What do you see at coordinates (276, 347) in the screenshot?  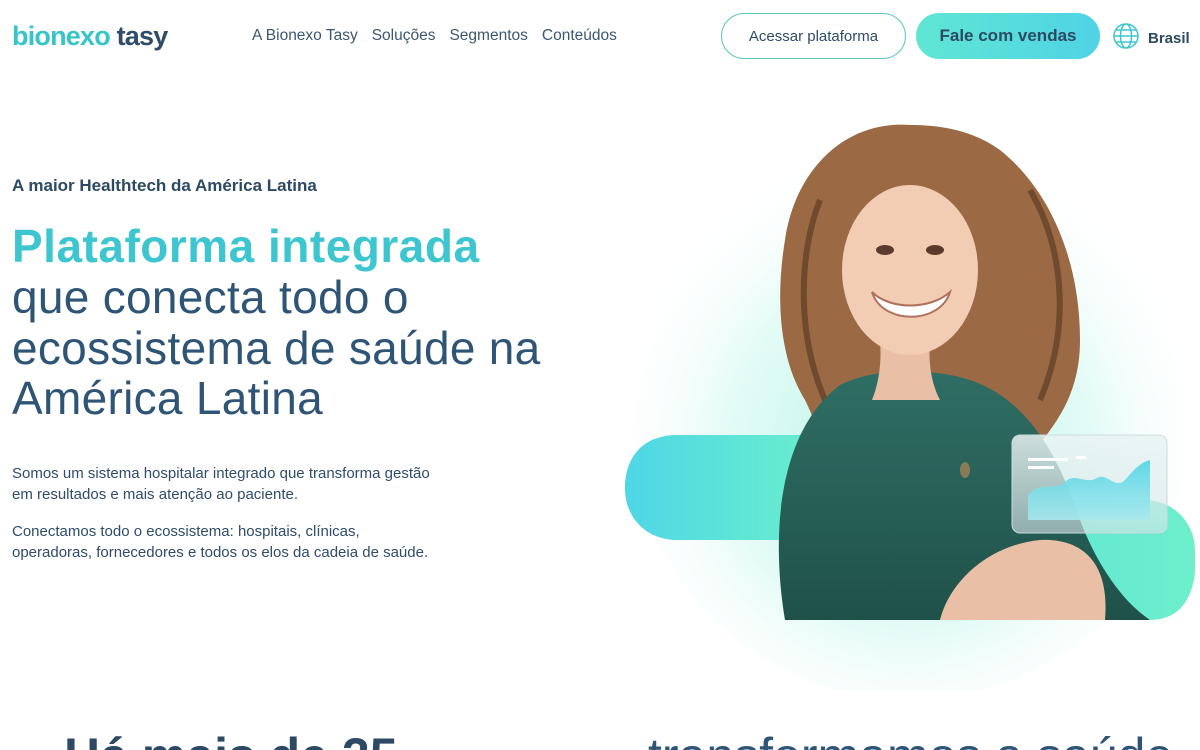 I see `headline-line-3: ecossistema de saúde na` at bounding box center [276, 347].